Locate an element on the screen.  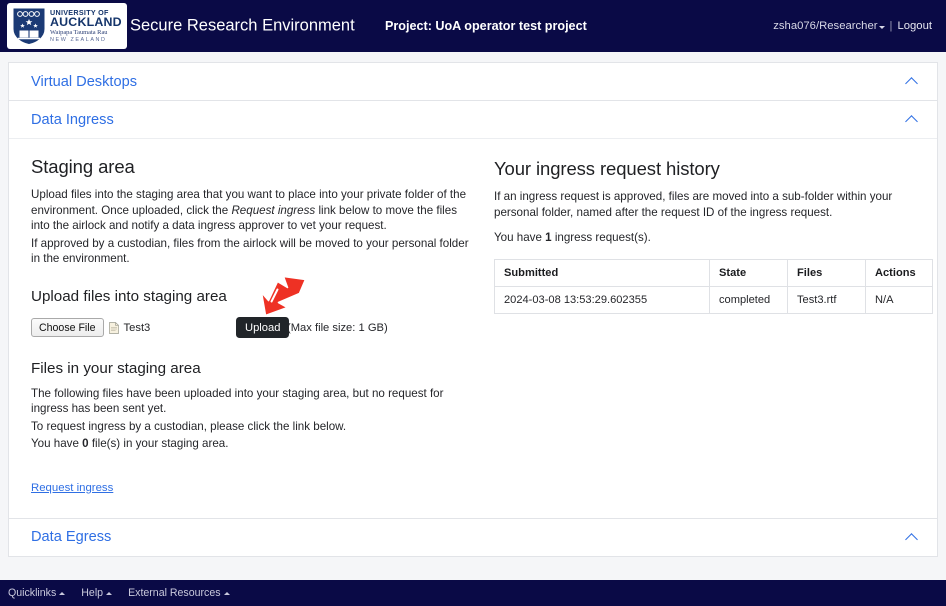
history-heading: Your ingress request history is located at coordinates (607, 168).